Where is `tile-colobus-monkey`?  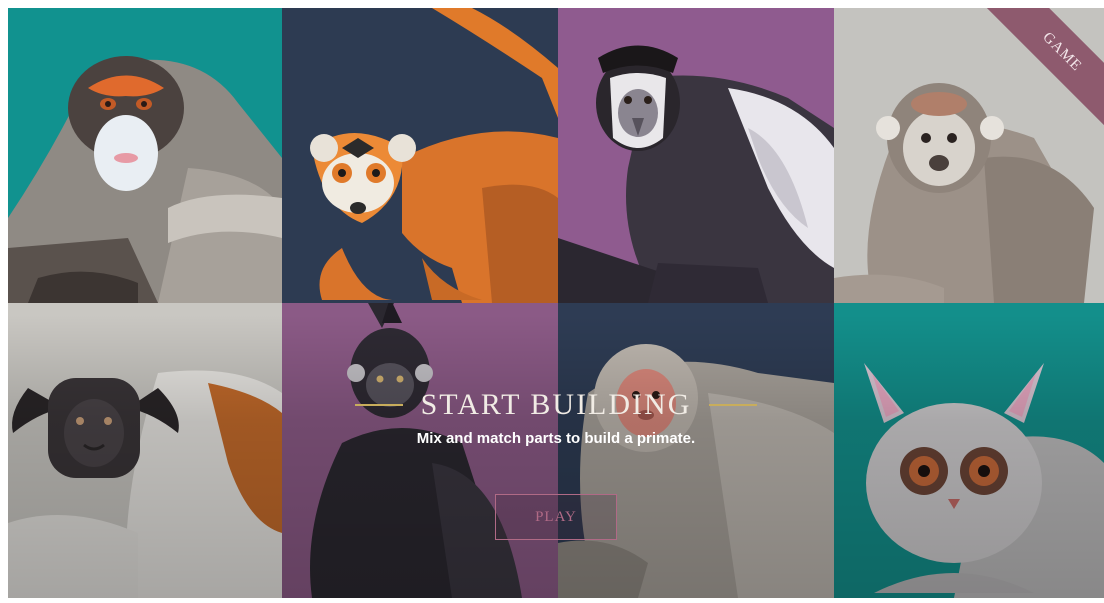
tile-colobus-monkey is located at coordinates (696, 155).